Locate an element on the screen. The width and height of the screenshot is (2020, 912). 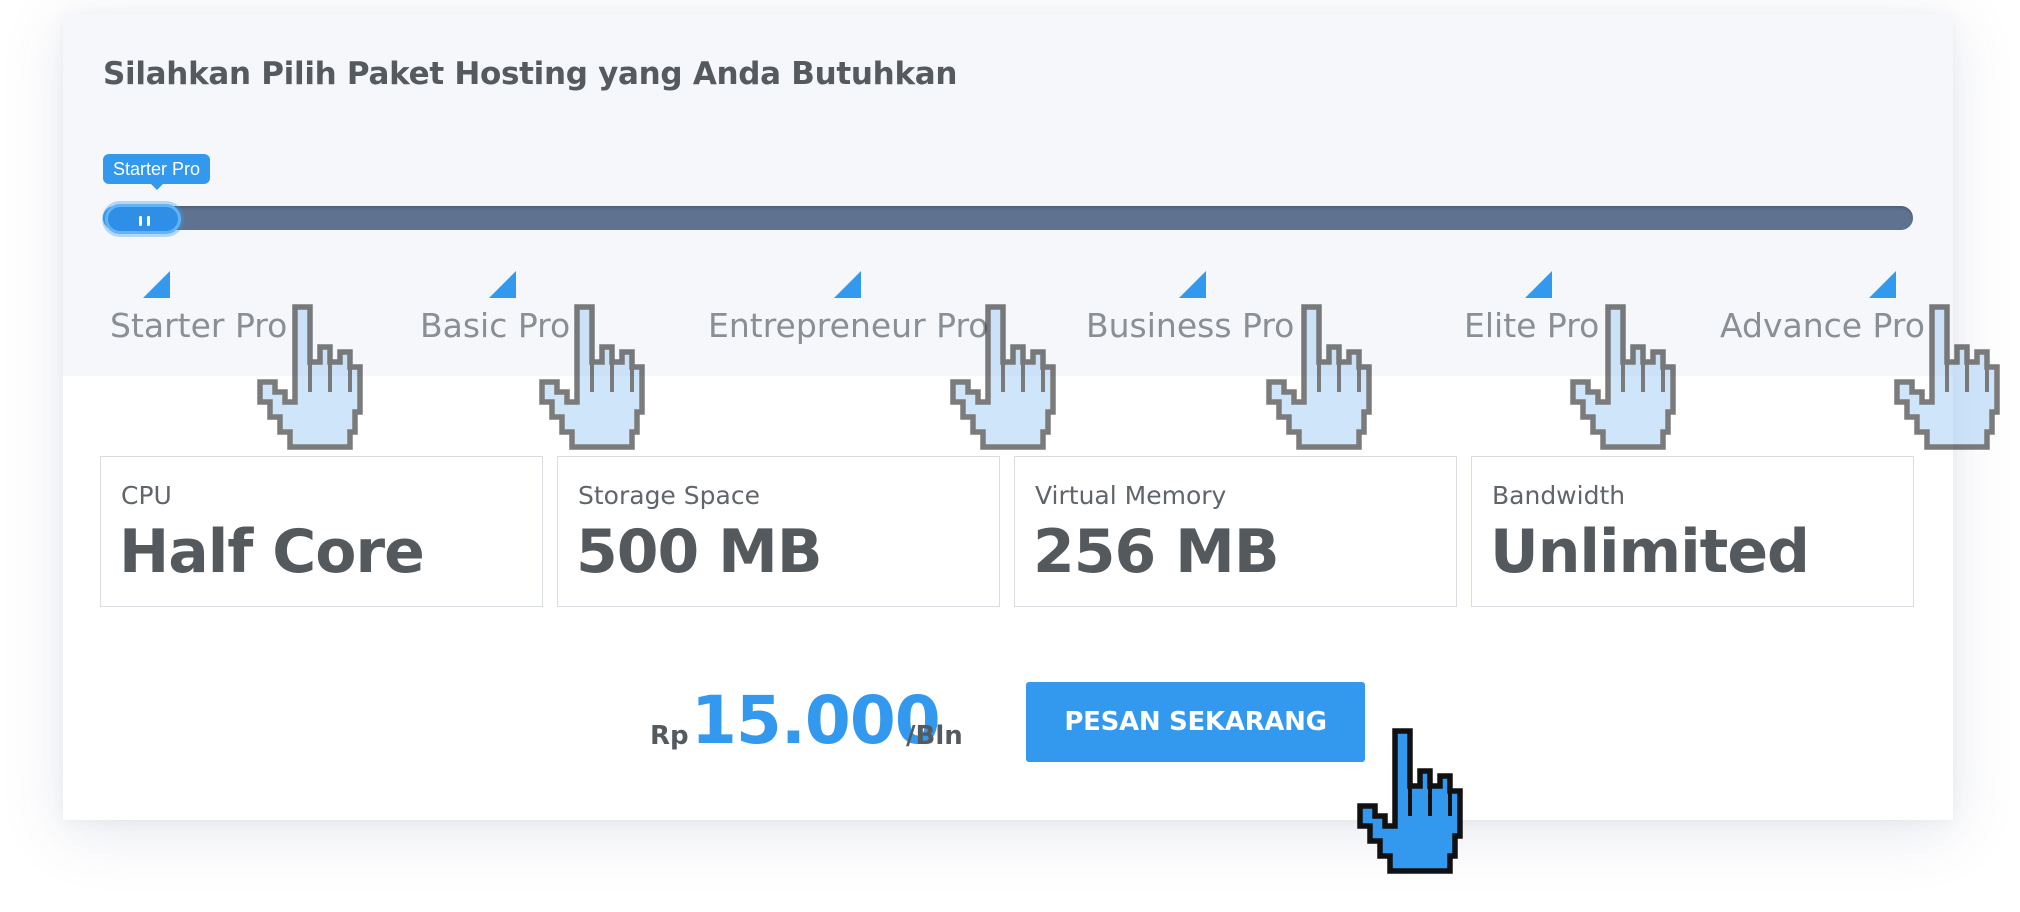
spec-label: Virtual Memory is located at coordinates (1131, 495).